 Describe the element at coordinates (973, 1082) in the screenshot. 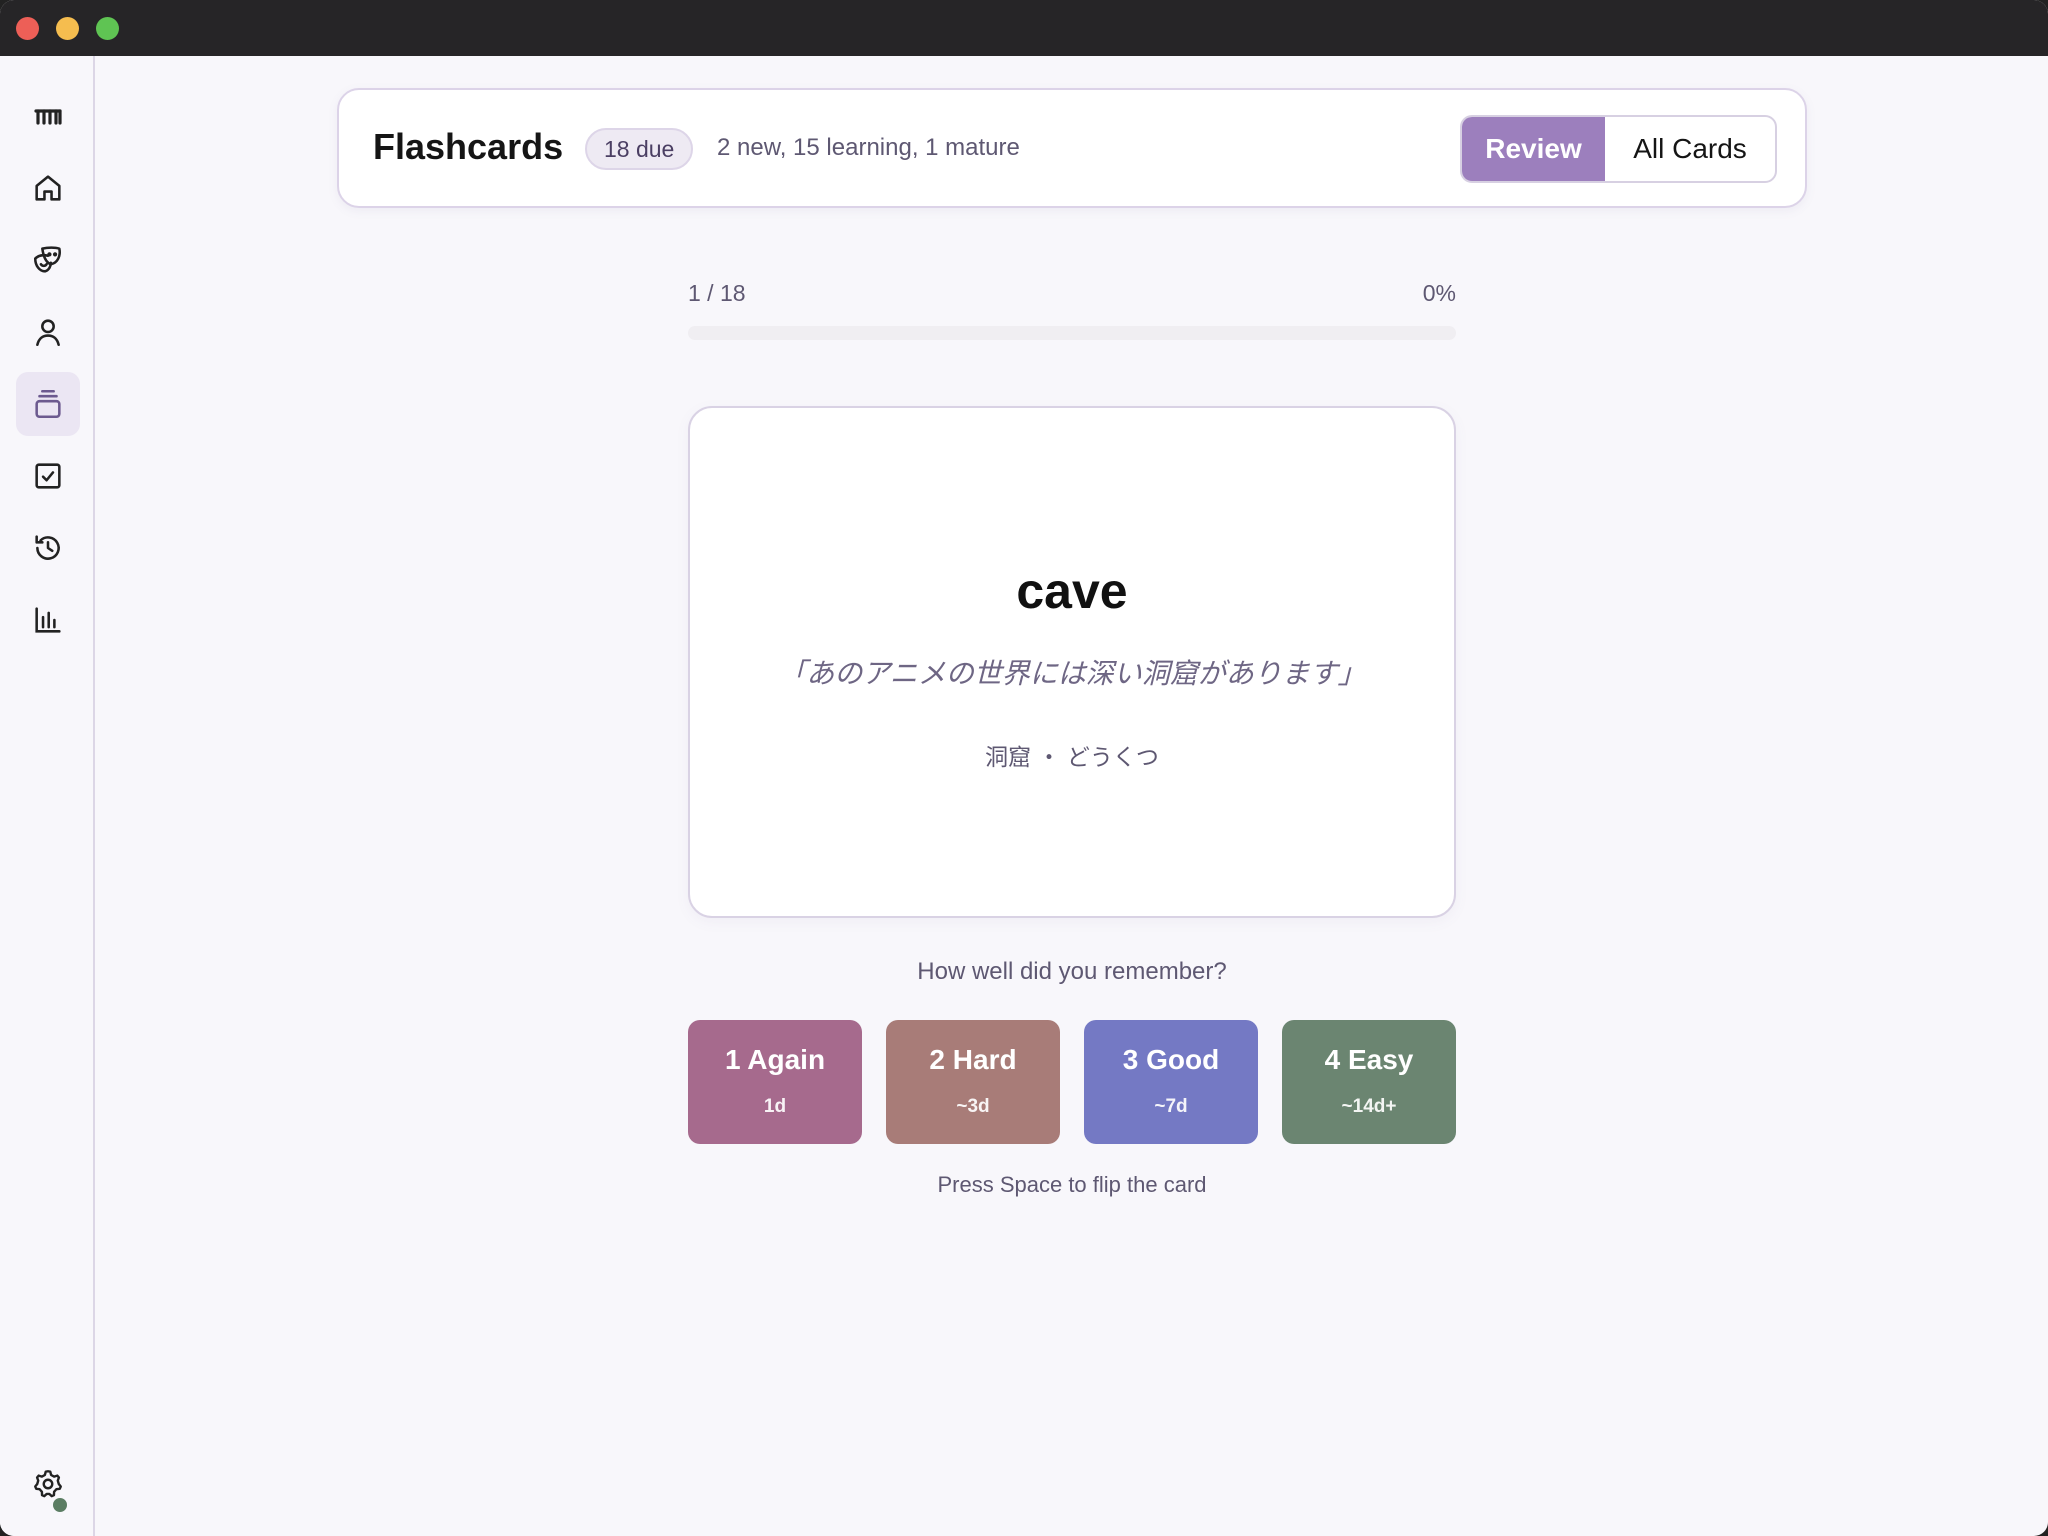

I see `hard-button: 2 Hard ~3d` at that location.